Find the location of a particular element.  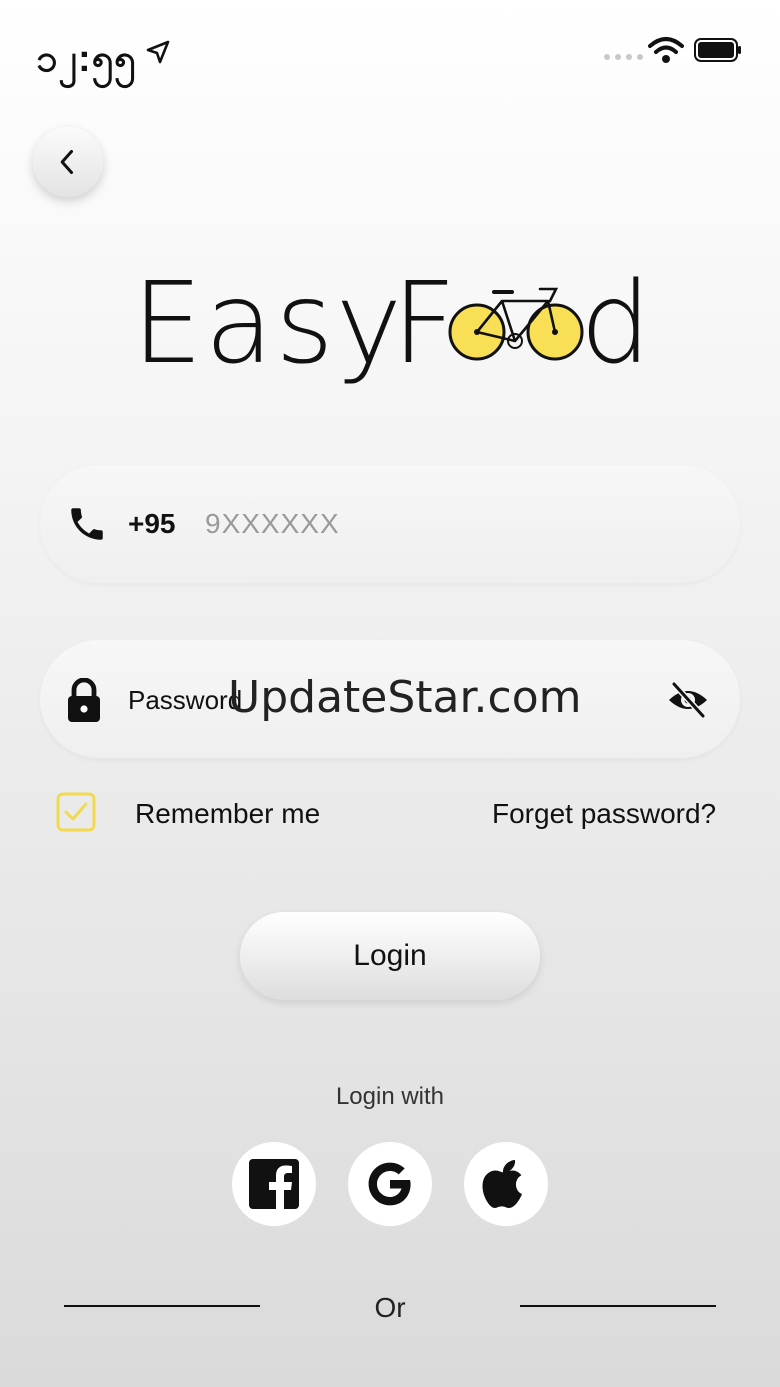

phone-icon is located at coordinates (87, 524).